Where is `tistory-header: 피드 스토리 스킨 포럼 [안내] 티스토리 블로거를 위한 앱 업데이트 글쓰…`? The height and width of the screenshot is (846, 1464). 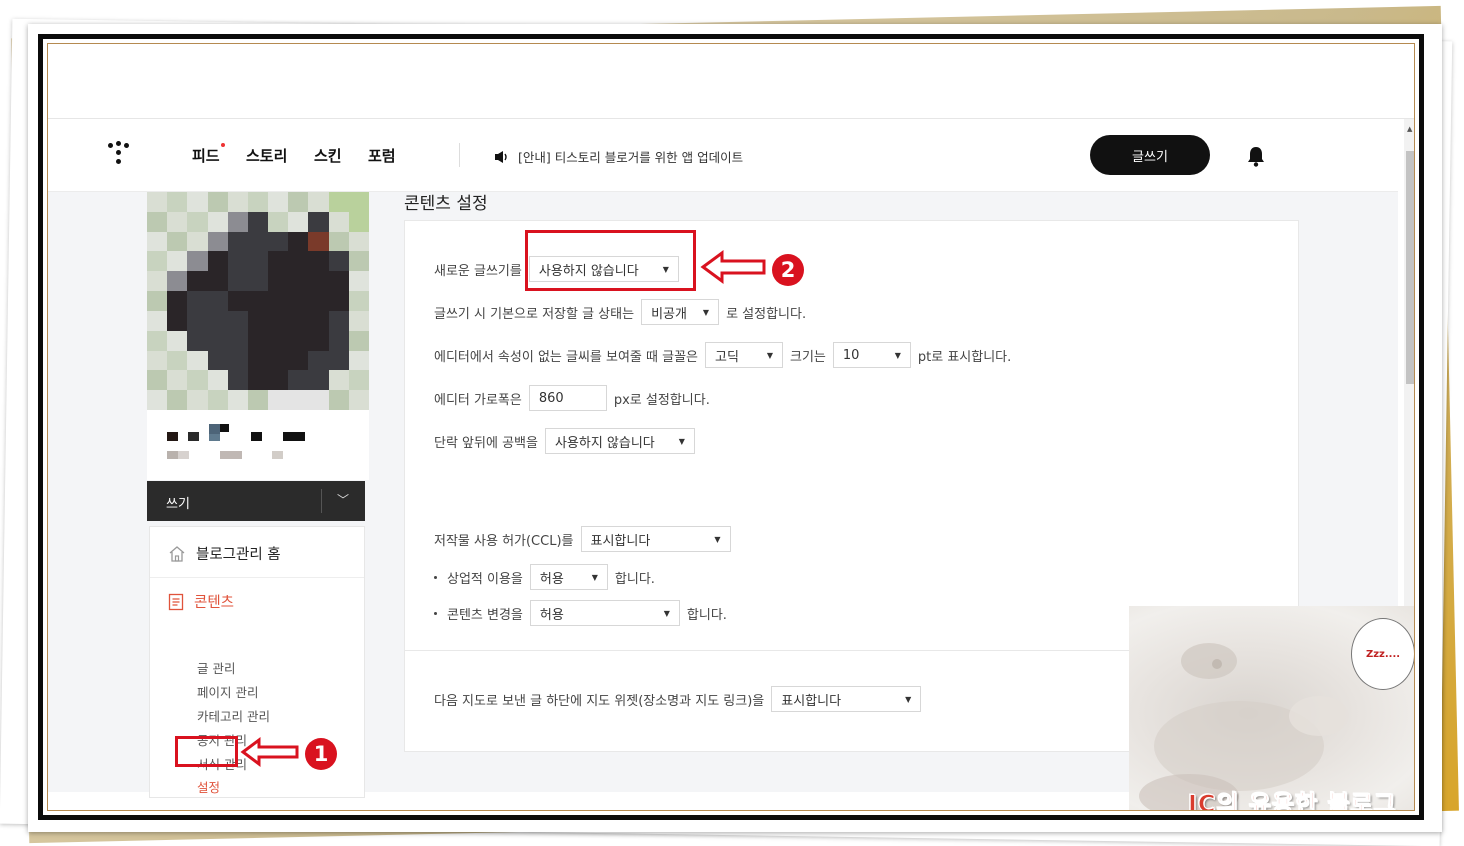 tistory-header: 피드 스토리 스킨 포럼 [안내] 티스토리 블로거를 위한 앱 업데이트 글쓰… is located at coordinates (723, 155).